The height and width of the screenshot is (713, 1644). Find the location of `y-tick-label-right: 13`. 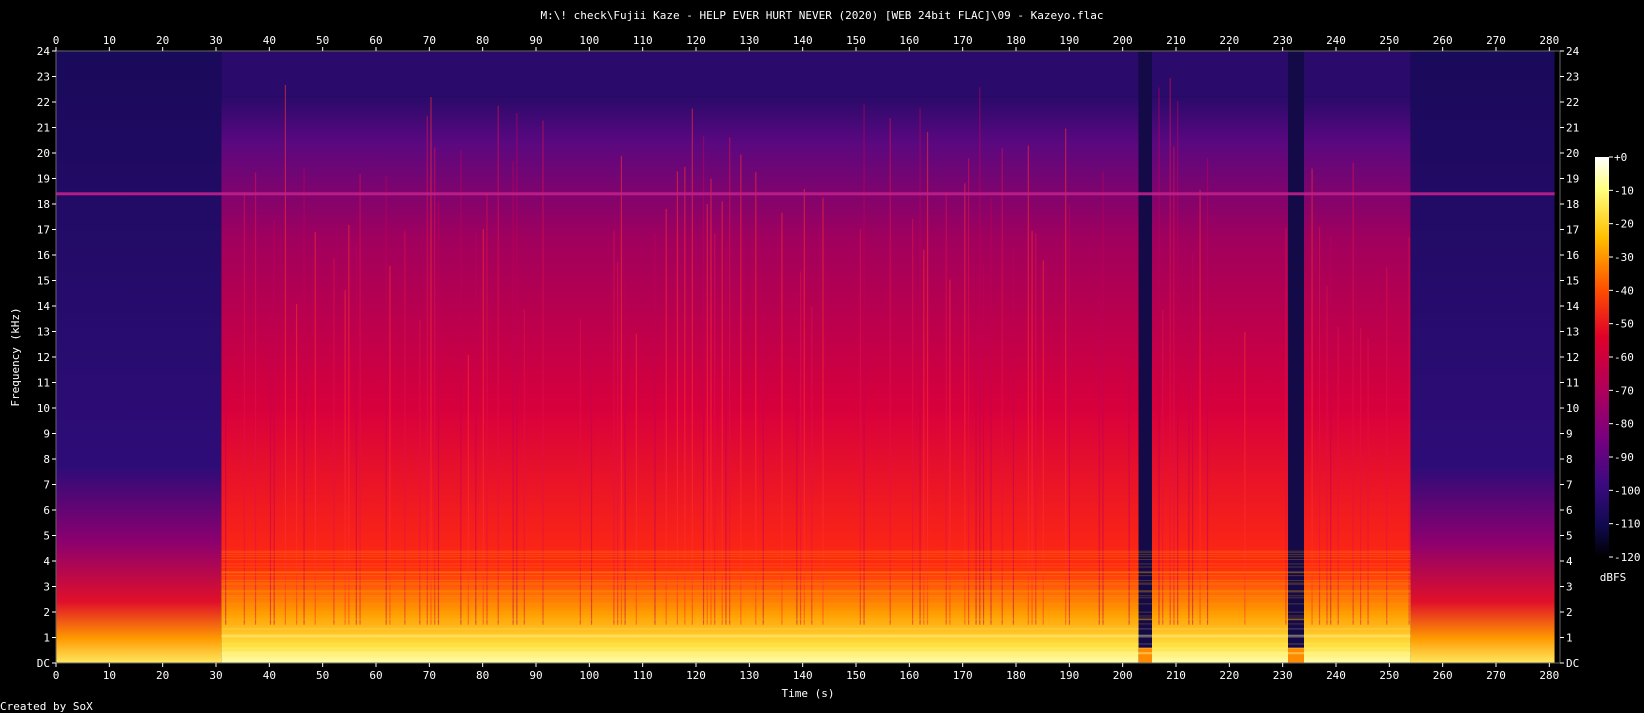

y-tick-label-right: 13 is located at coordinates (1572, 332).